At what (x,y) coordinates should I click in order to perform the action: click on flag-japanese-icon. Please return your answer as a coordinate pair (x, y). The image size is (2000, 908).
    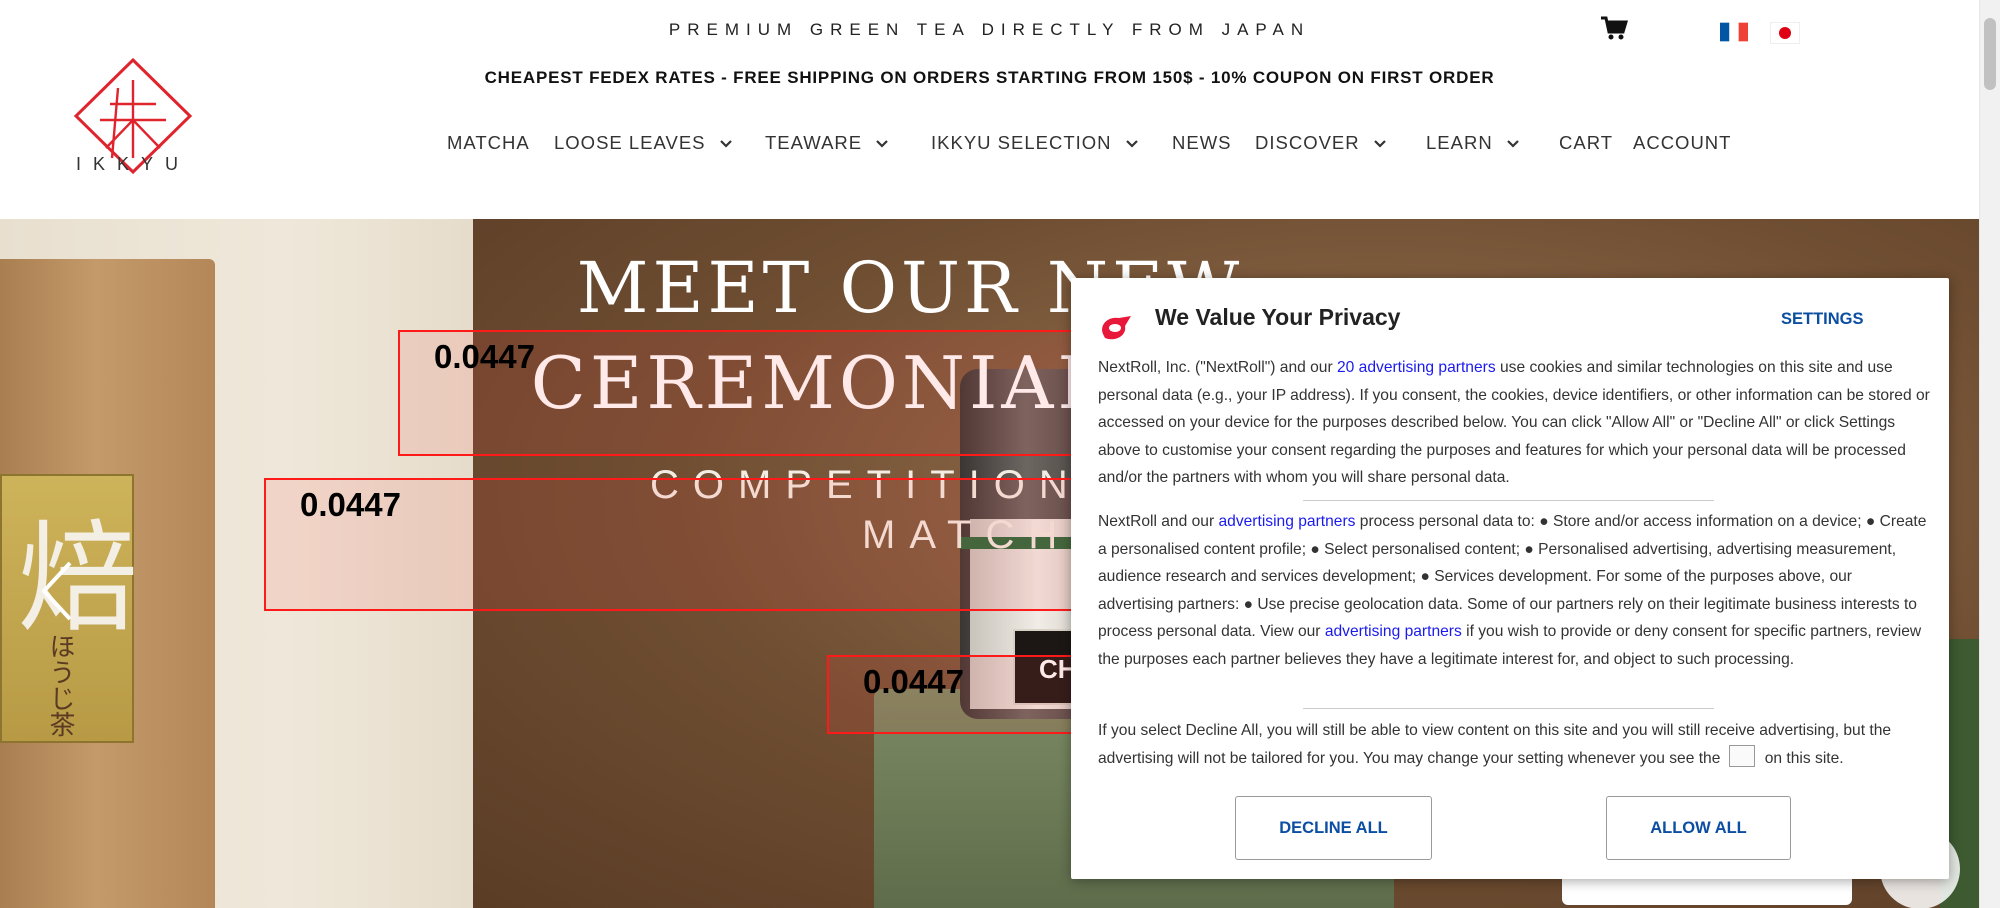
    Looking at the image, I should click on (1785, 33).